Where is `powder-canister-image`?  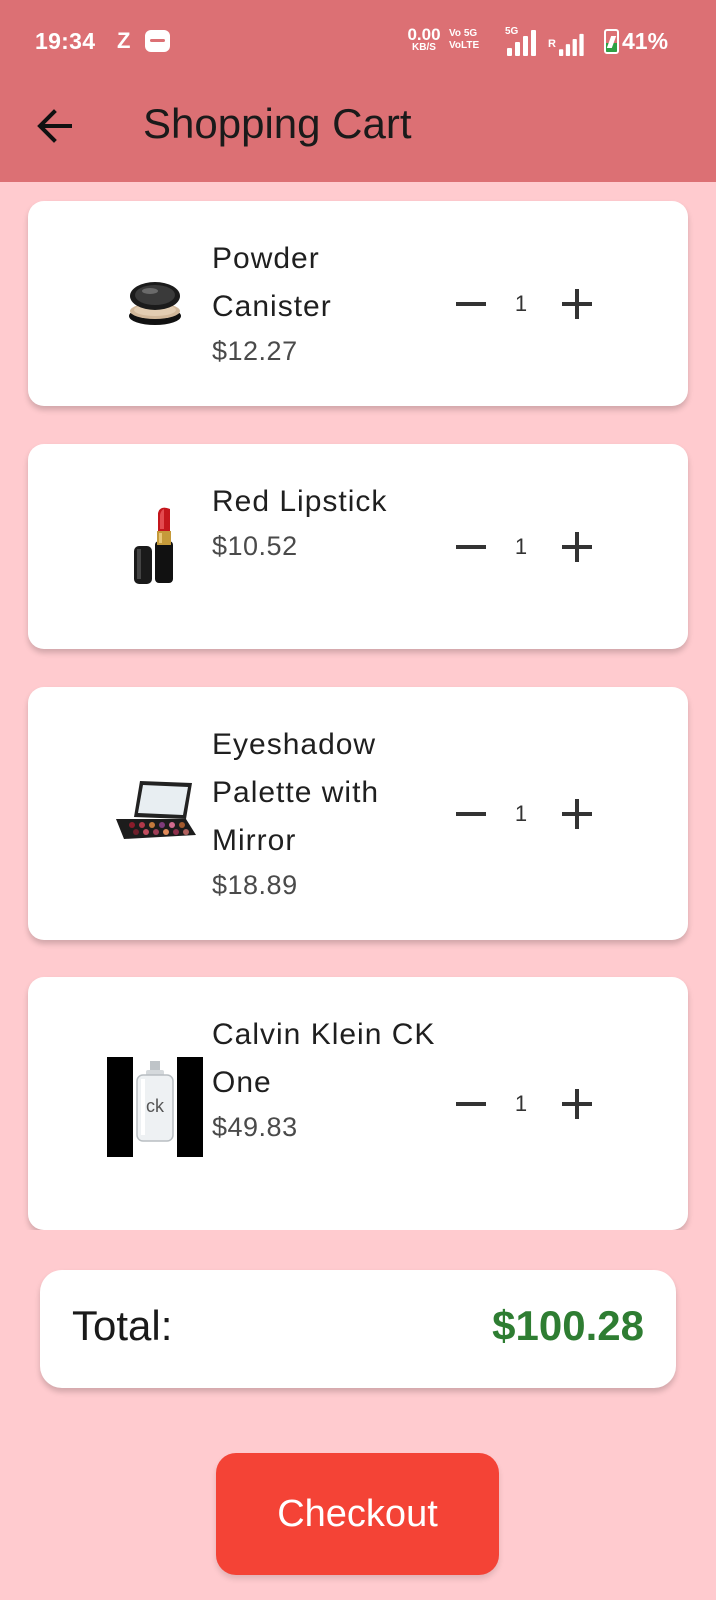
powder-canister-image is located at coordinates (155, 303).